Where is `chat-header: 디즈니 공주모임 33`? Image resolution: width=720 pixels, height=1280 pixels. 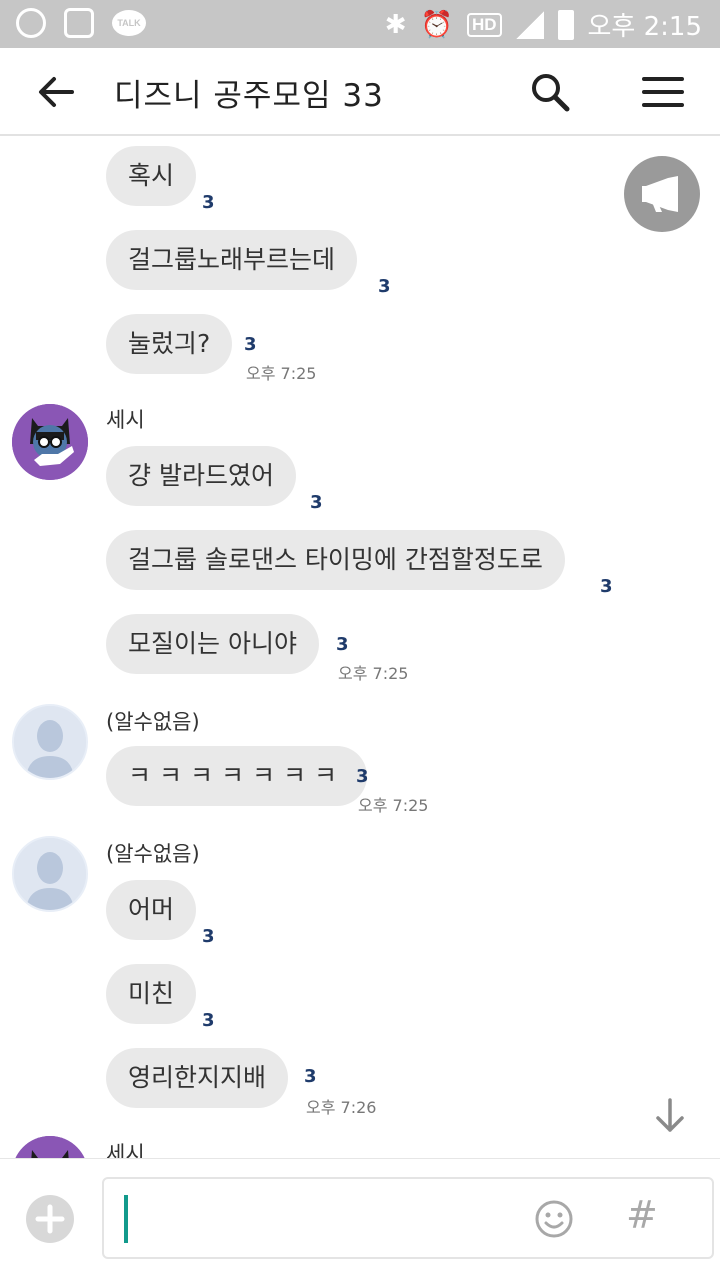
chat-header: 디즈니 공주모임 33 is located at coordinates (360, 92).